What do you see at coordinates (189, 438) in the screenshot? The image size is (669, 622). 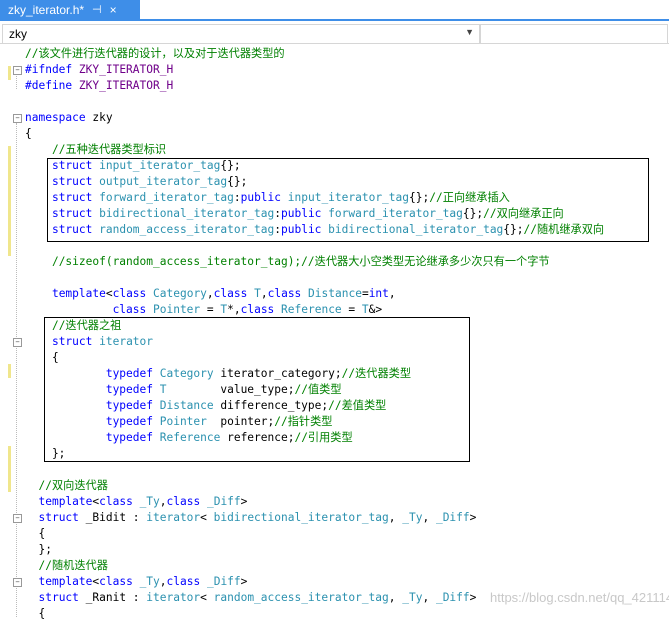 I see `code-line: typedef Reference reference;//引用类型` at bounding box center [189, 438].